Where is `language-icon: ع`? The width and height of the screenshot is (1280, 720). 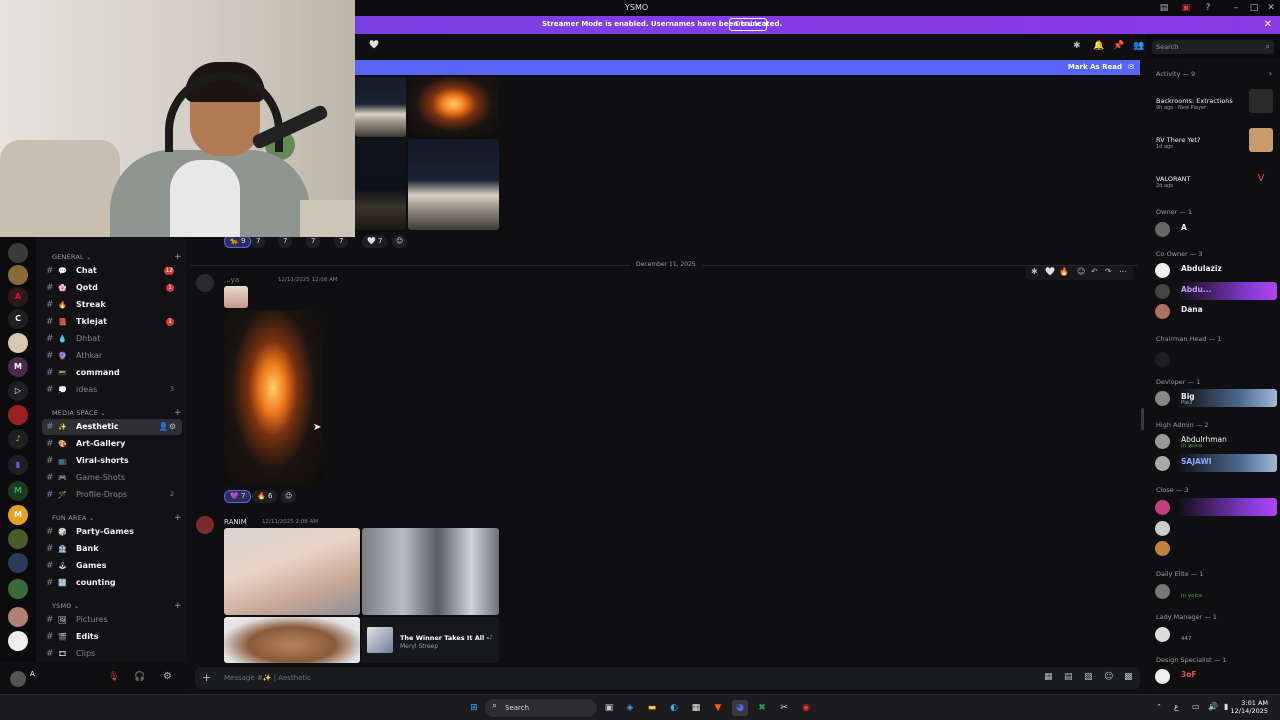
language-icon: ع is located at coordinates (1176, 706).